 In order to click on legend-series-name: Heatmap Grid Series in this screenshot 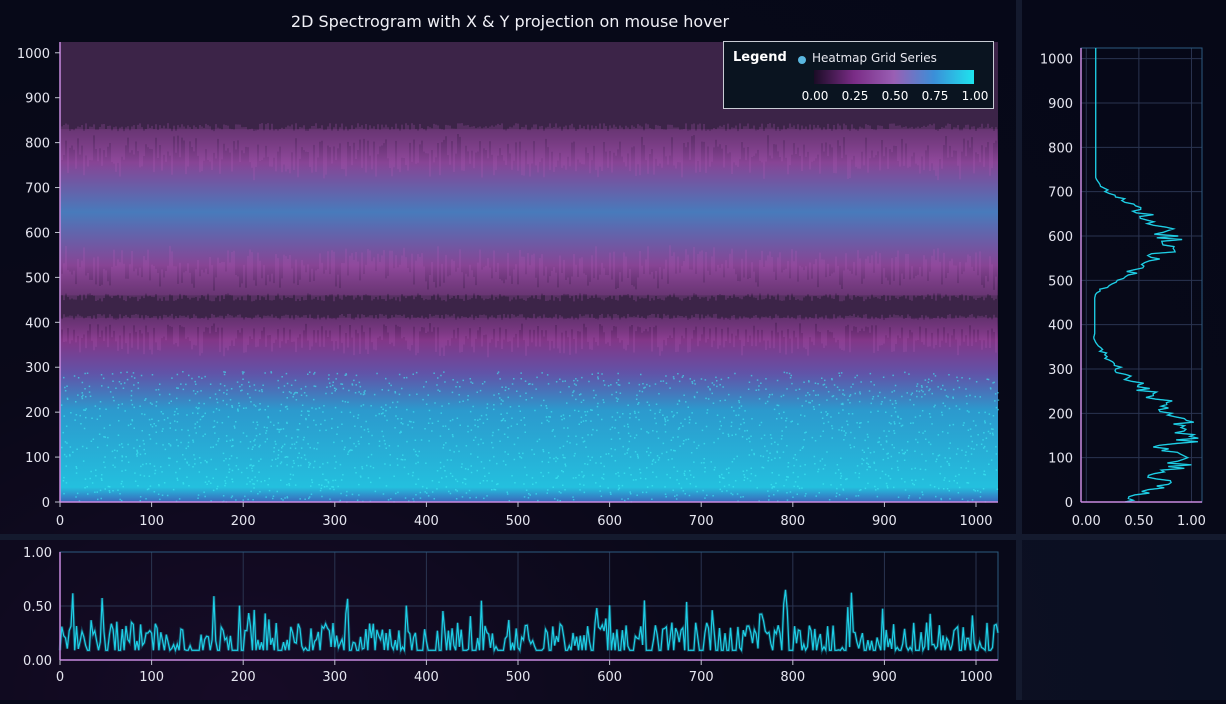, I will do `click(874, 58)`.